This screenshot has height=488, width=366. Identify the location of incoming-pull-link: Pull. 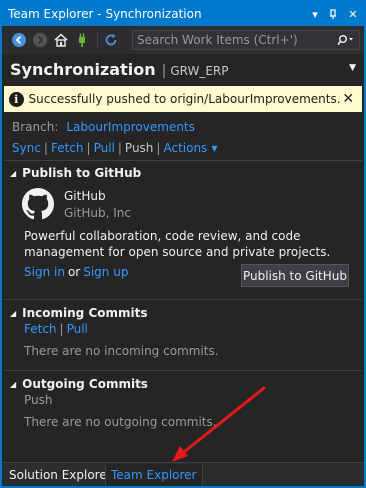
(77, 329).